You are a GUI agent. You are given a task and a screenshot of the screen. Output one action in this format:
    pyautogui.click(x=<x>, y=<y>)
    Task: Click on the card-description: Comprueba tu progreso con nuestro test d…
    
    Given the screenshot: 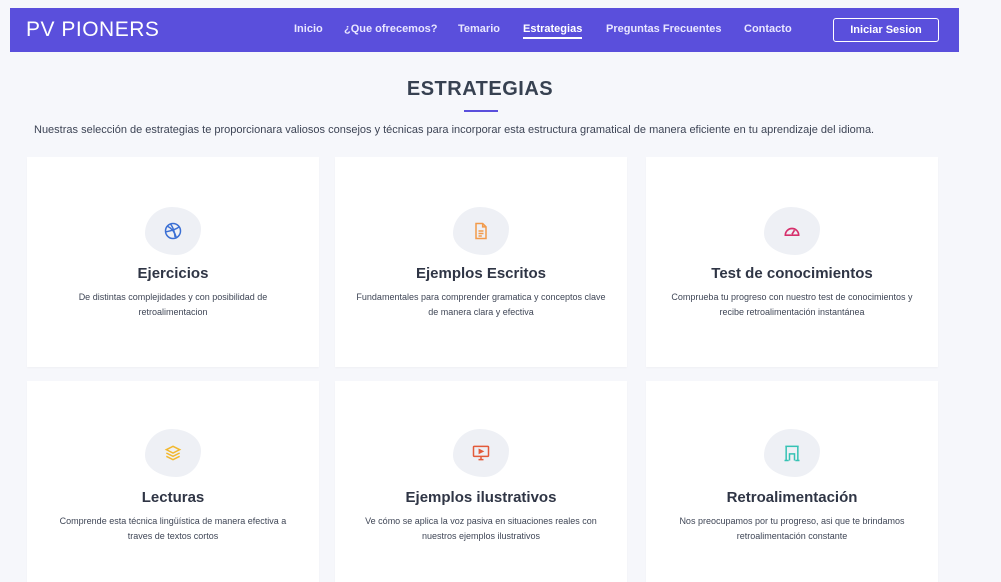 What is the action you would take?
    pyautogui.click(x=792, y=304)
    